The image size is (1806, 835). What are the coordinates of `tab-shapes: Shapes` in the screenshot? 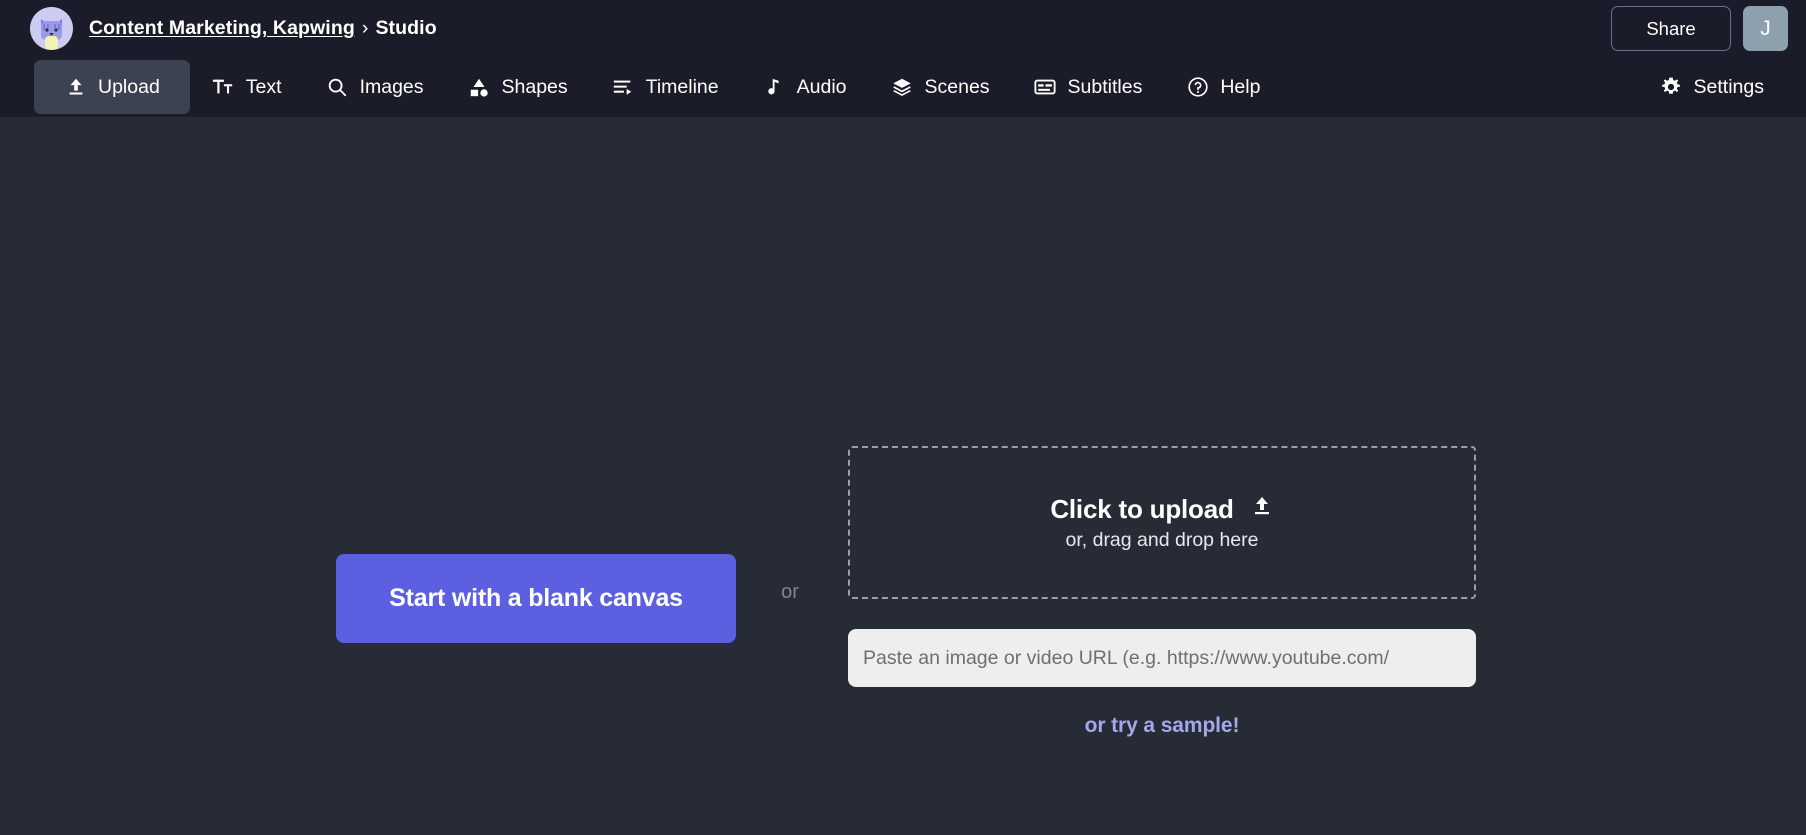 It's located at (518, 87).